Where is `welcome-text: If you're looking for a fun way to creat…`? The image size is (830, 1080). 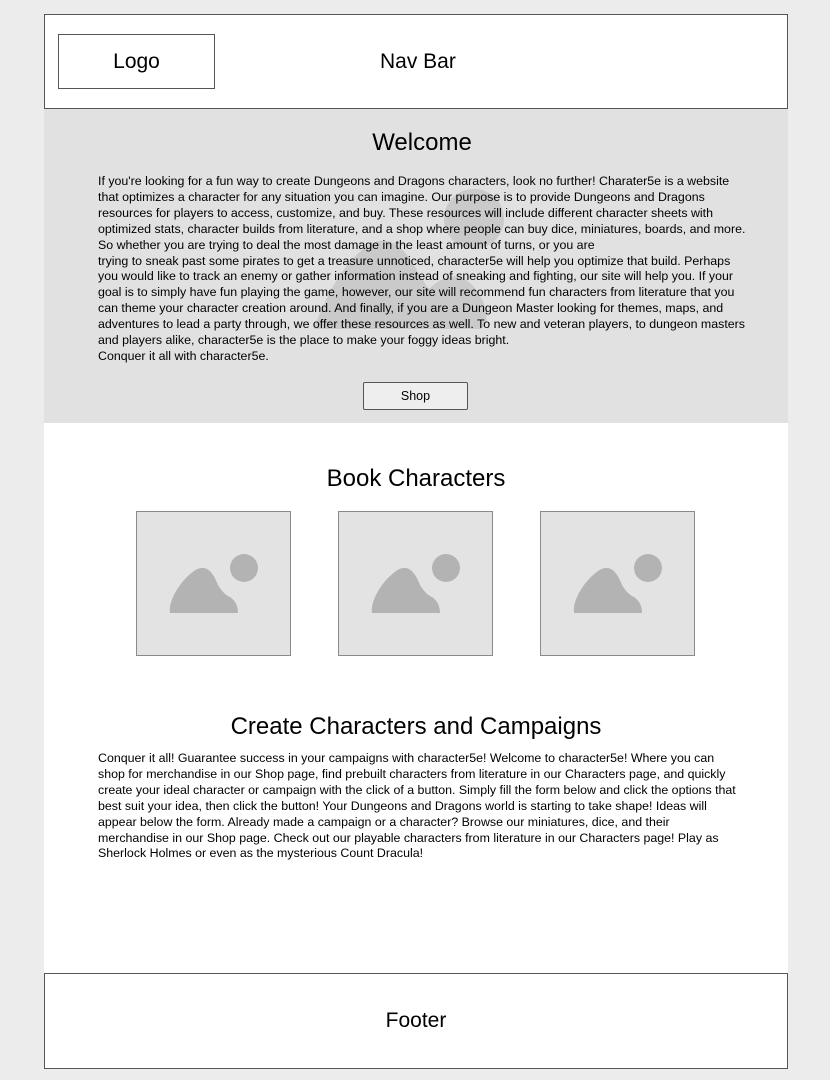 welcome-text: If you're looking for a fun way to creat… is located at coordinates (422, 268).